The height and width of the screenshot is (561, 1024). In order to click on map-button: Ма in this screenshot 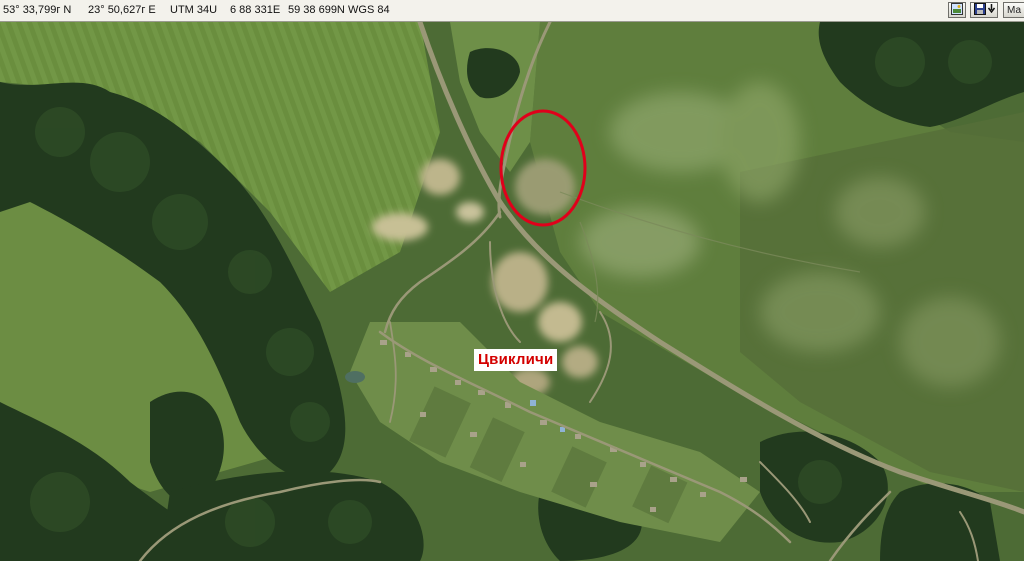, I will do `click(1013, 10)`.